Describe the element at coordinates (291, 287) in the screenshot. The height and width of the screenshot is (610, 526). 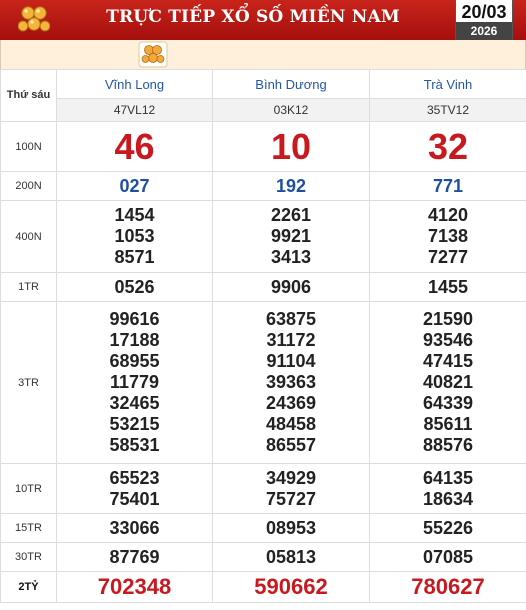
I see `prize-cell: 9906` at that location.